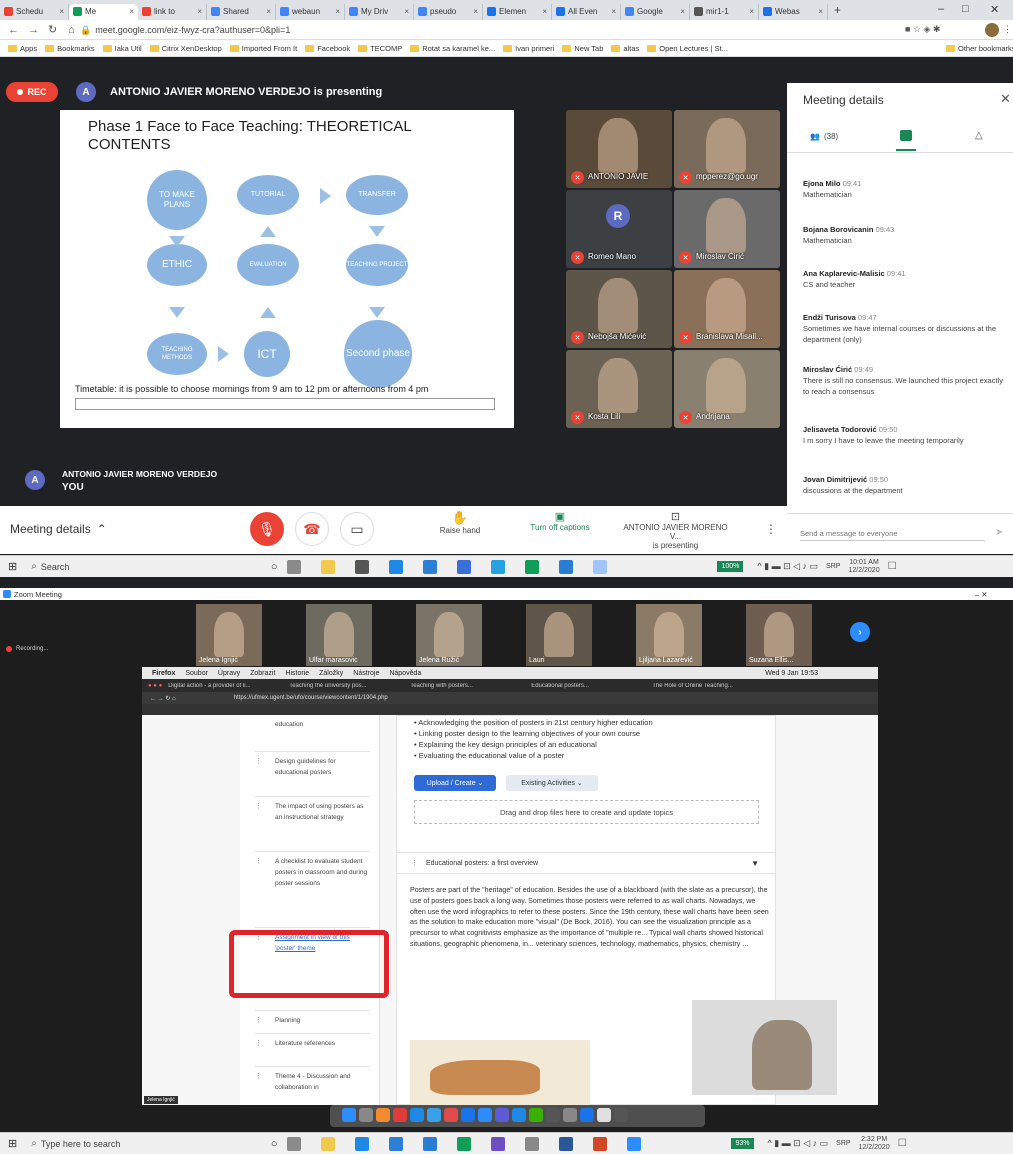  Describe the element at coordinates (669, 635) in the screenshot. I see `zoom-participant-tile: Ljiljana Lazarević` at that location.